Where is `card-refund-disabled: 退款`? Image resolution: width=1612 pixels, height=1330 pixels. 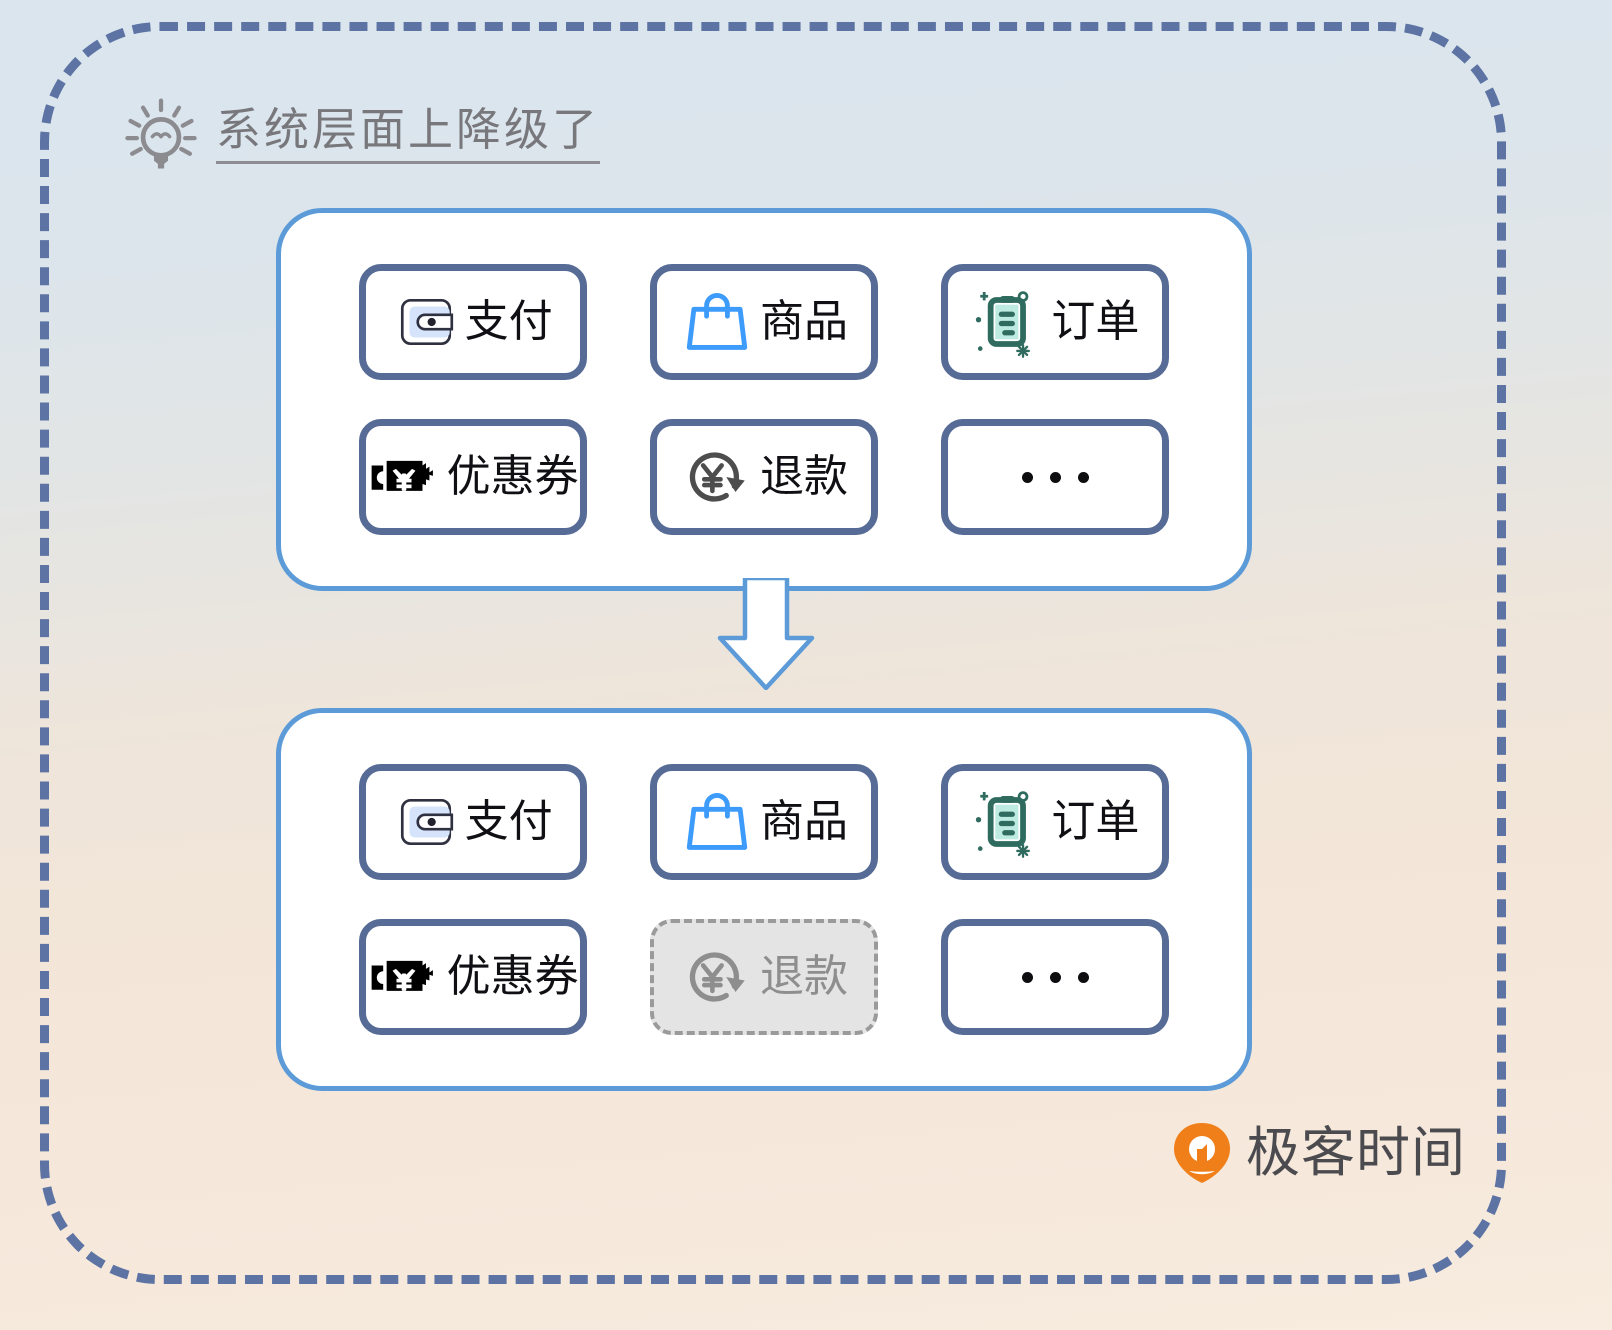 card-refund-disabled: 退款 is located at coordinates (763, 977).